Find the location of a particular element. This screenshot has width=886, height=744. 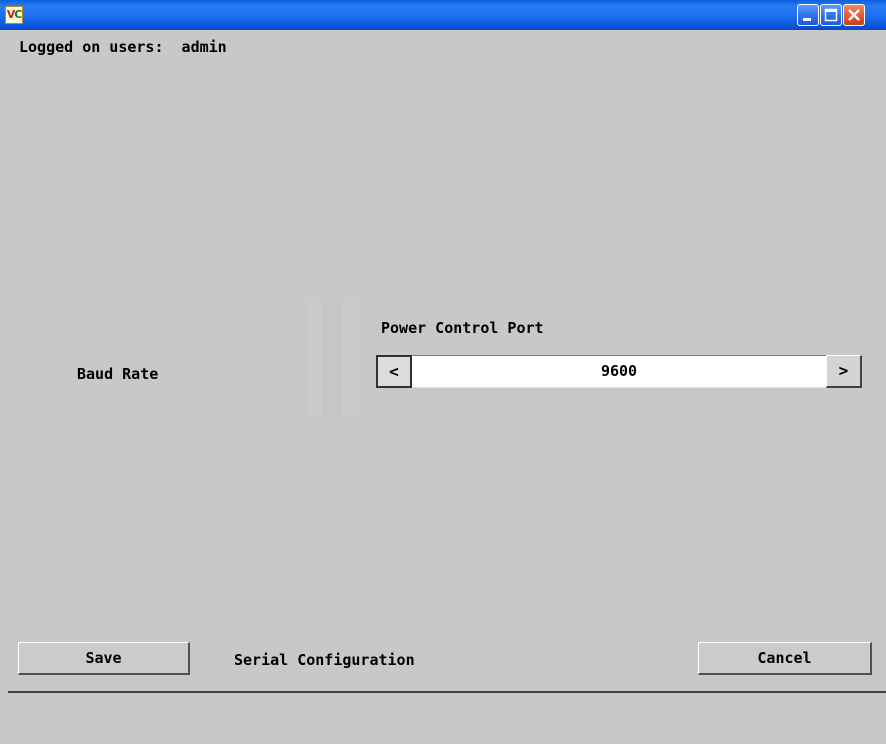

baud-rate-previous-button: < is located at coordinates (394, 371).